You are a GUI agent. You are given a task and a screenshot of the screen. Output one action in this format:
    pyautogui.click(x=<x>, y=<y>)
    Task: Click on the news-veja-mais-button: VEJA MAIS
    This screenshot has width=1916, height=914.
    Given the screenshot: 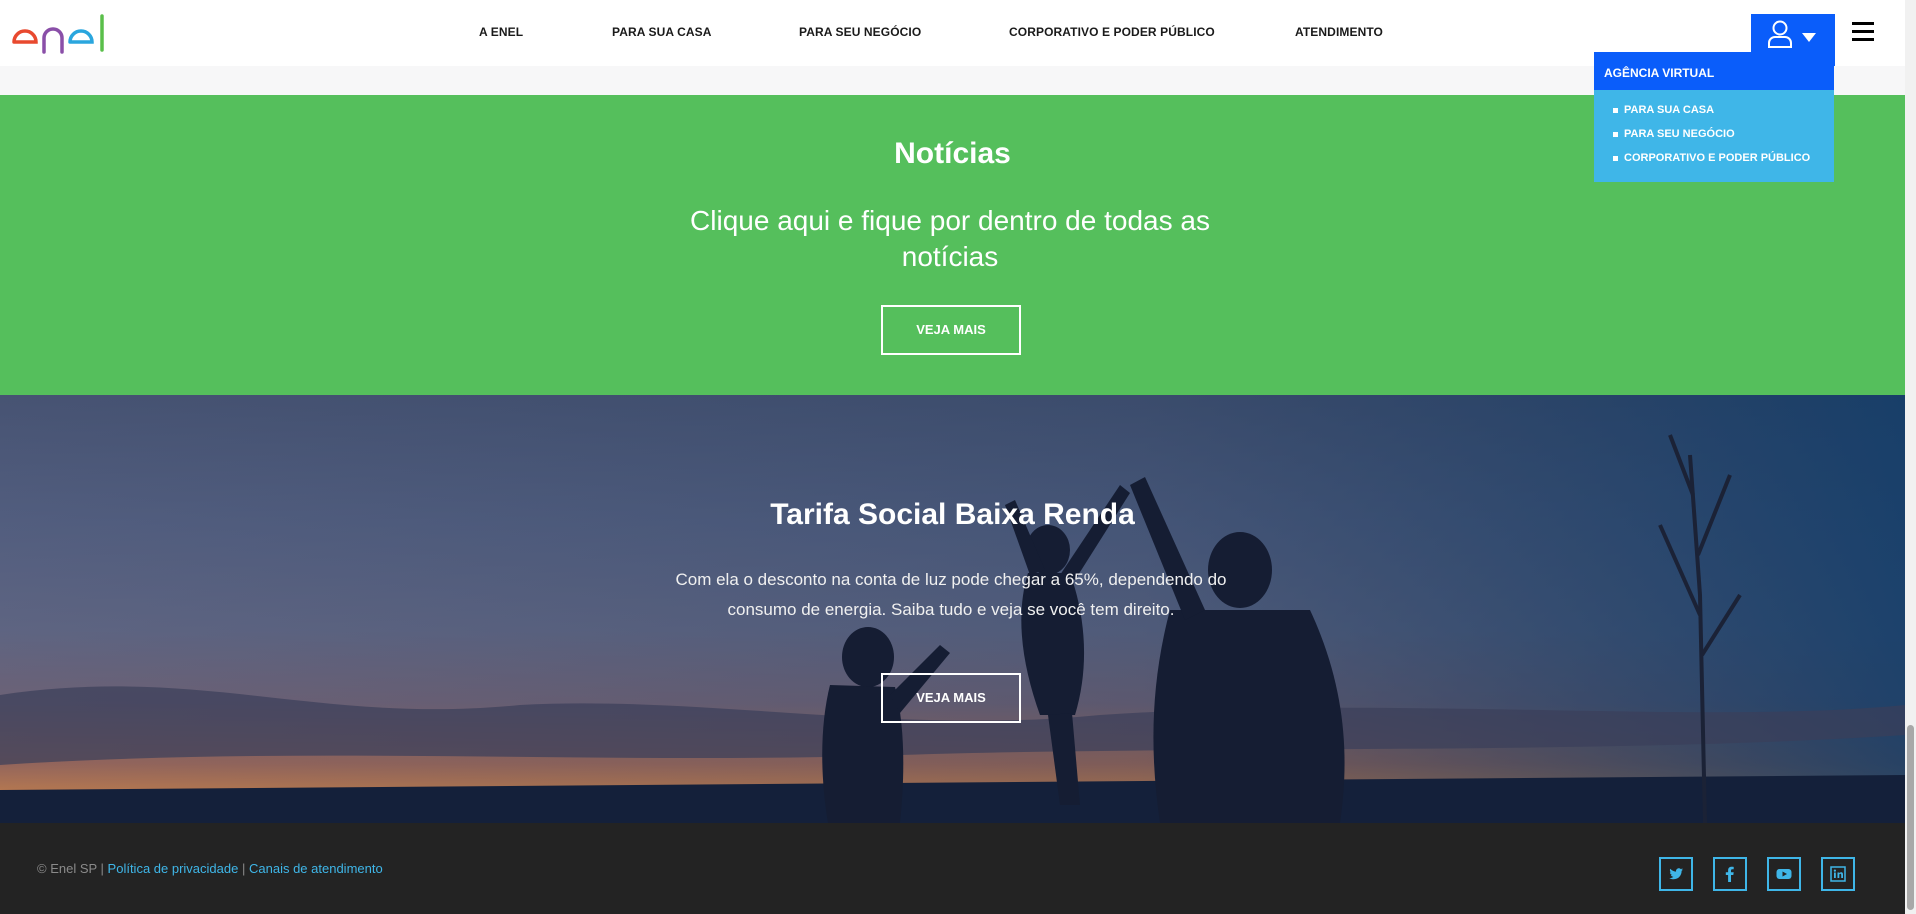 What is the action you would take?
    pyautogui.click(x=951, y=330)
    